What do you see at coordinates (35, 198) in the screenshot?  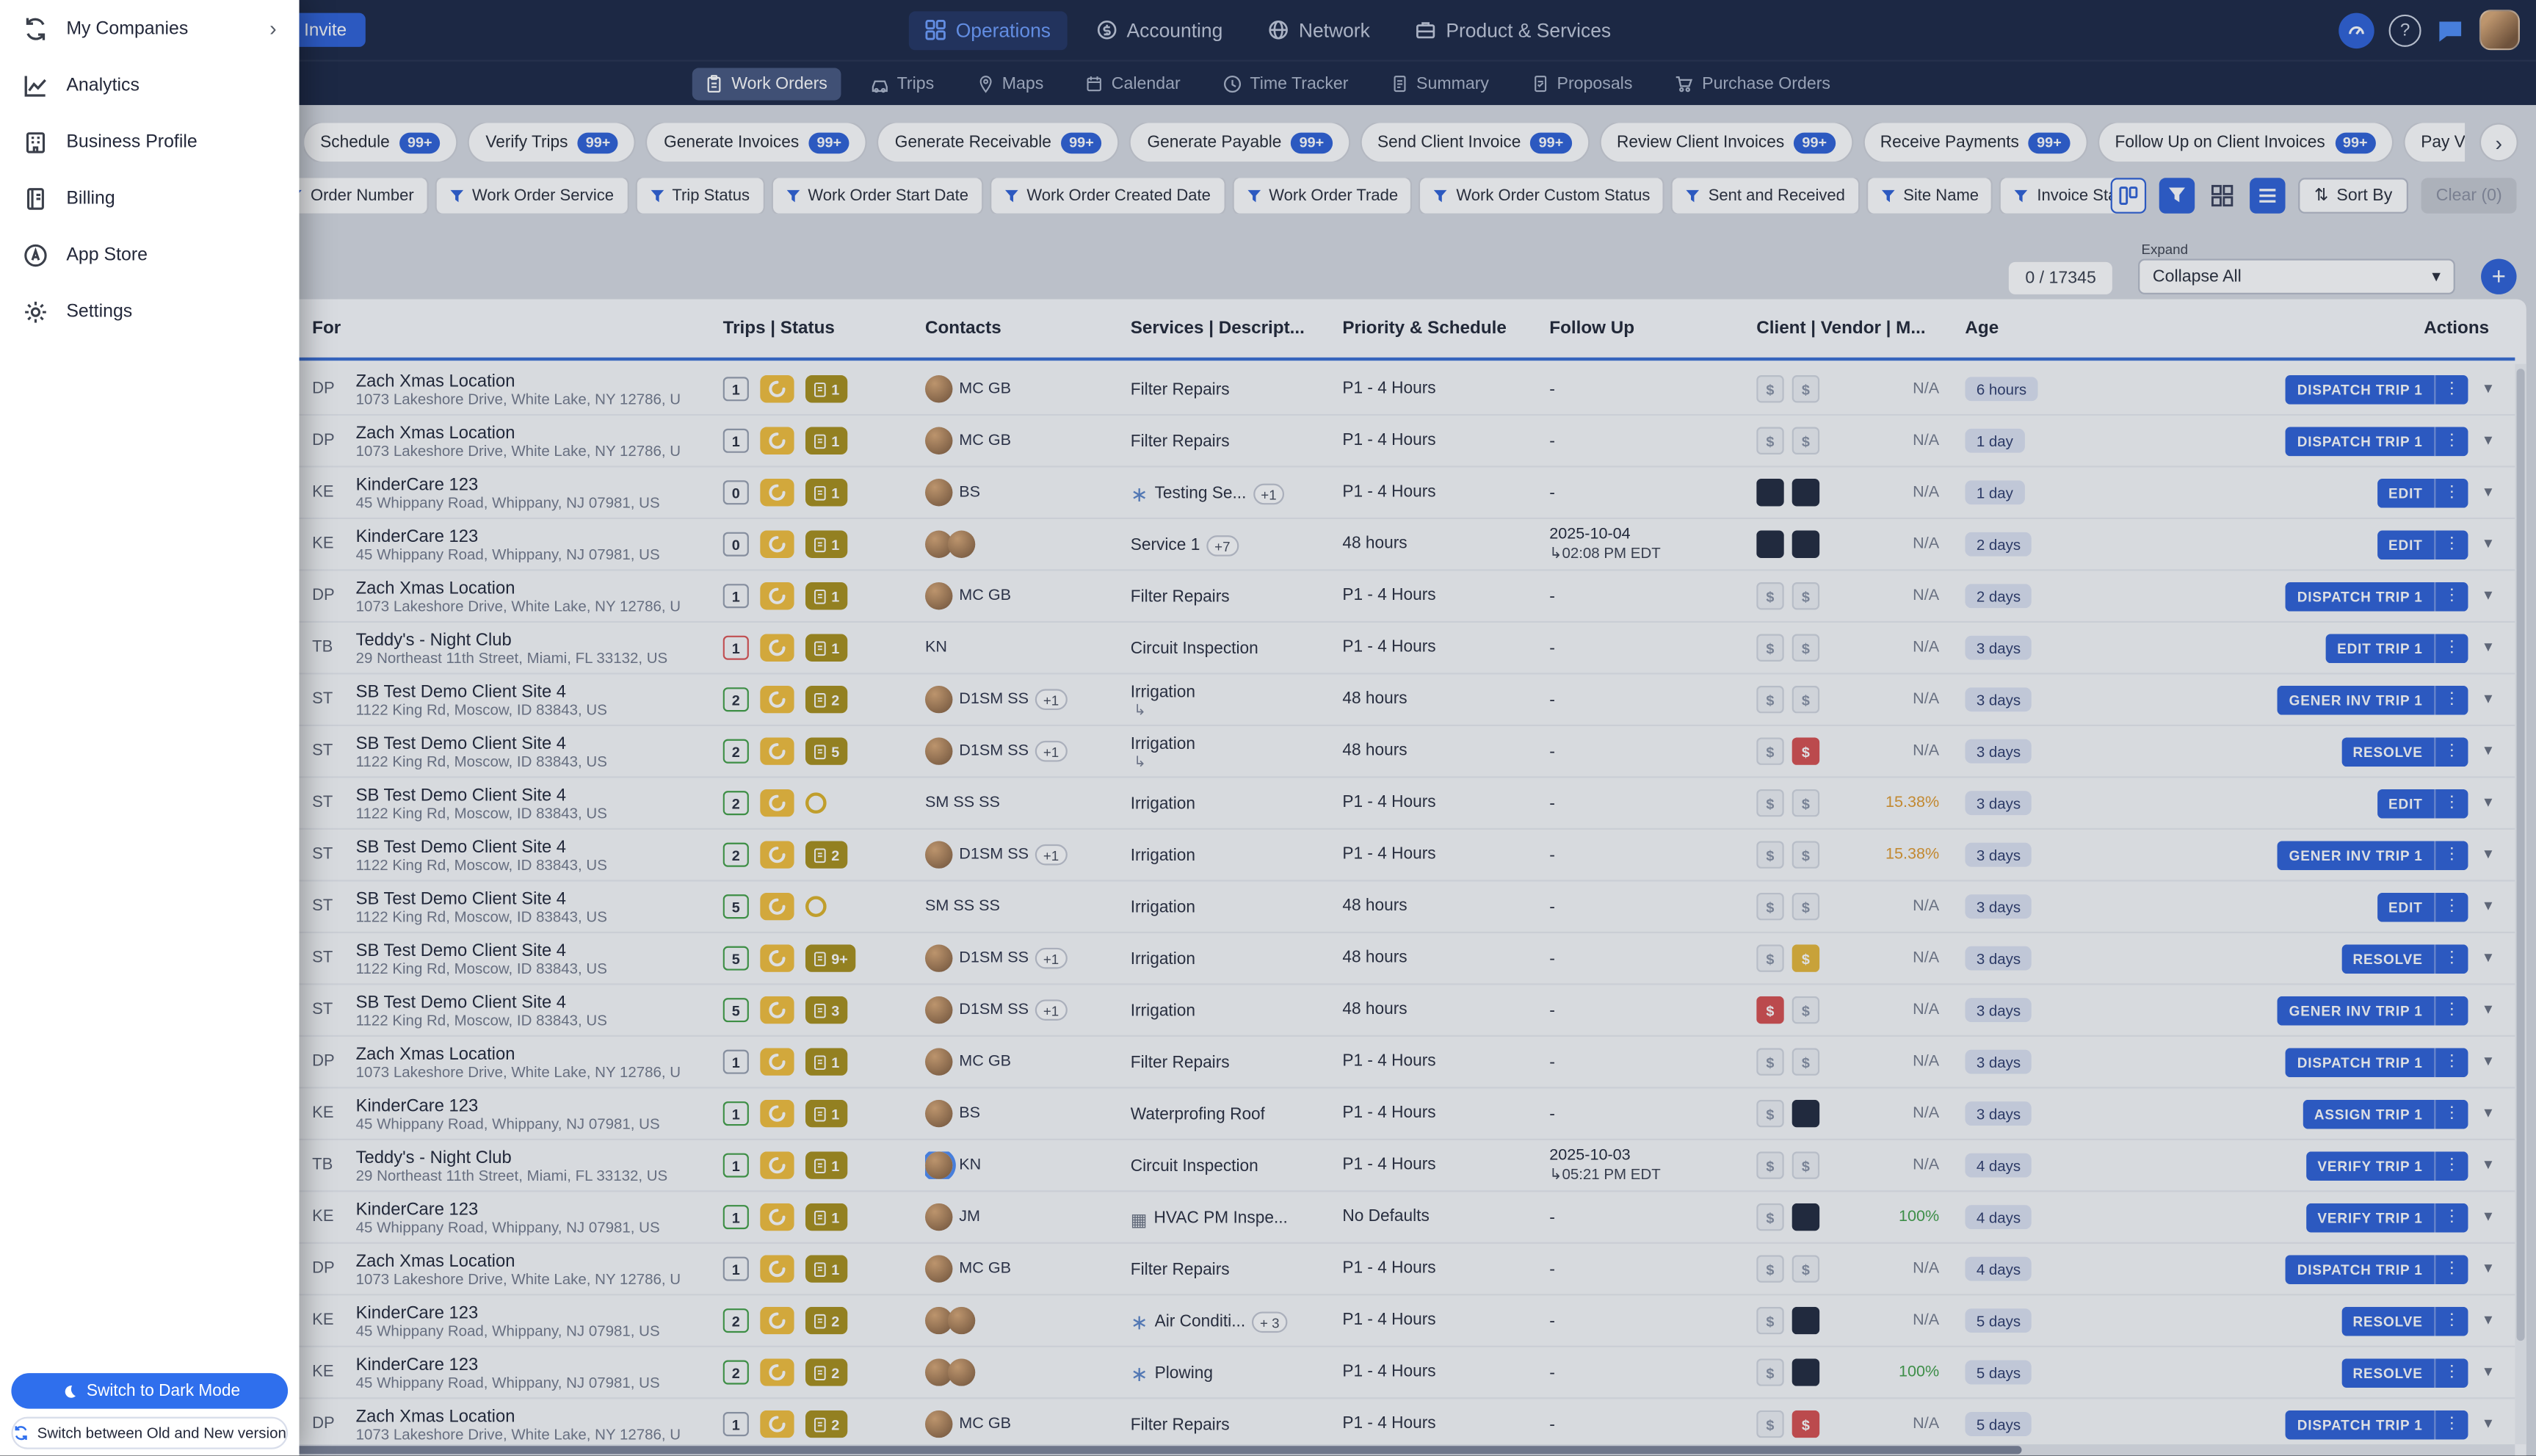 I see `billing-book-icon` at bounding box center [35, 198].